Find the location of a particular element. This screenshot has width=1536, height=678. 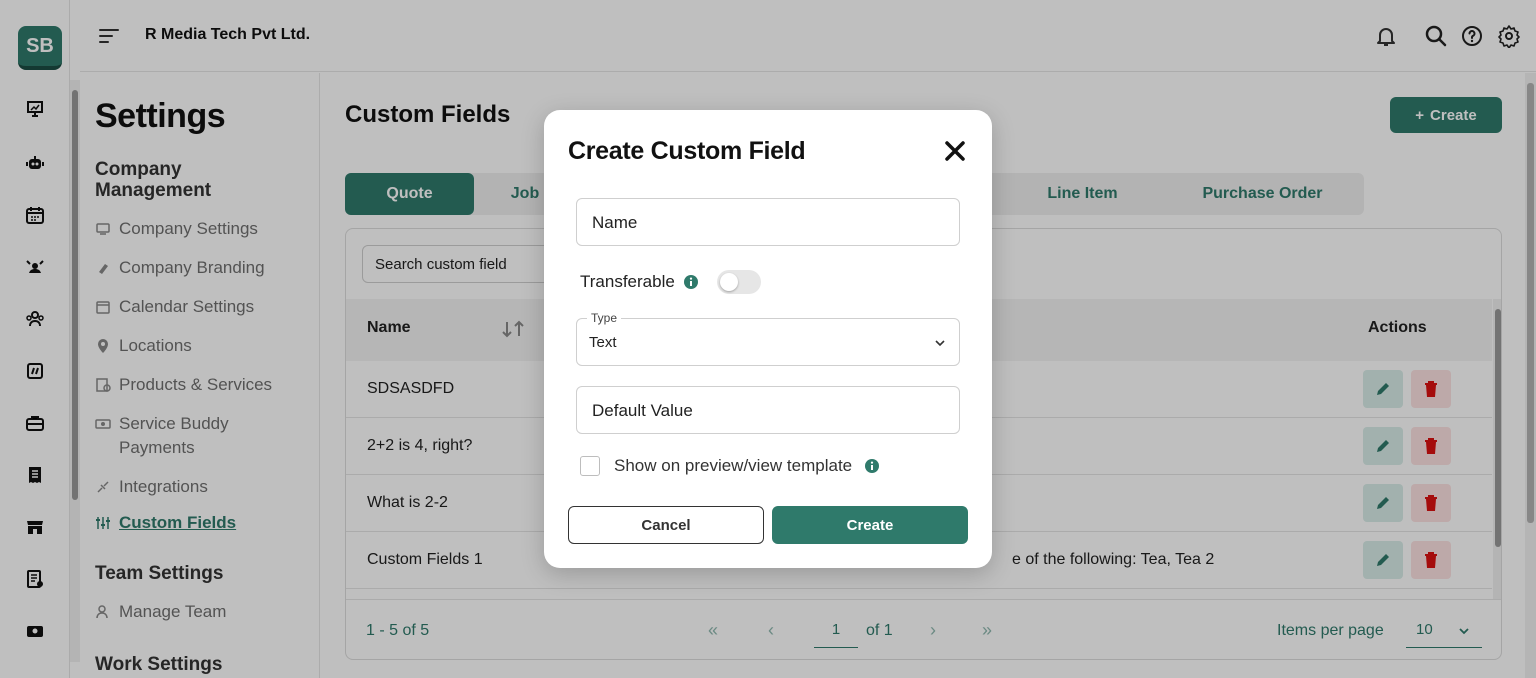

dialog-title: Create Custom Field is located at coordinates (687, 151).